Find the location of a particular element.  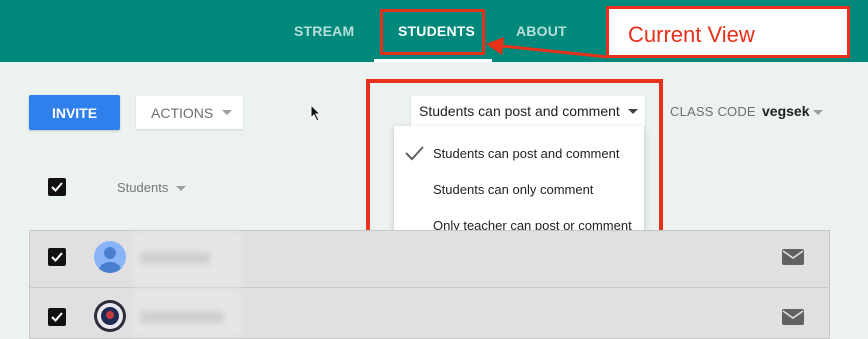

default-avatar-icon is located at coordinates (110, 257).